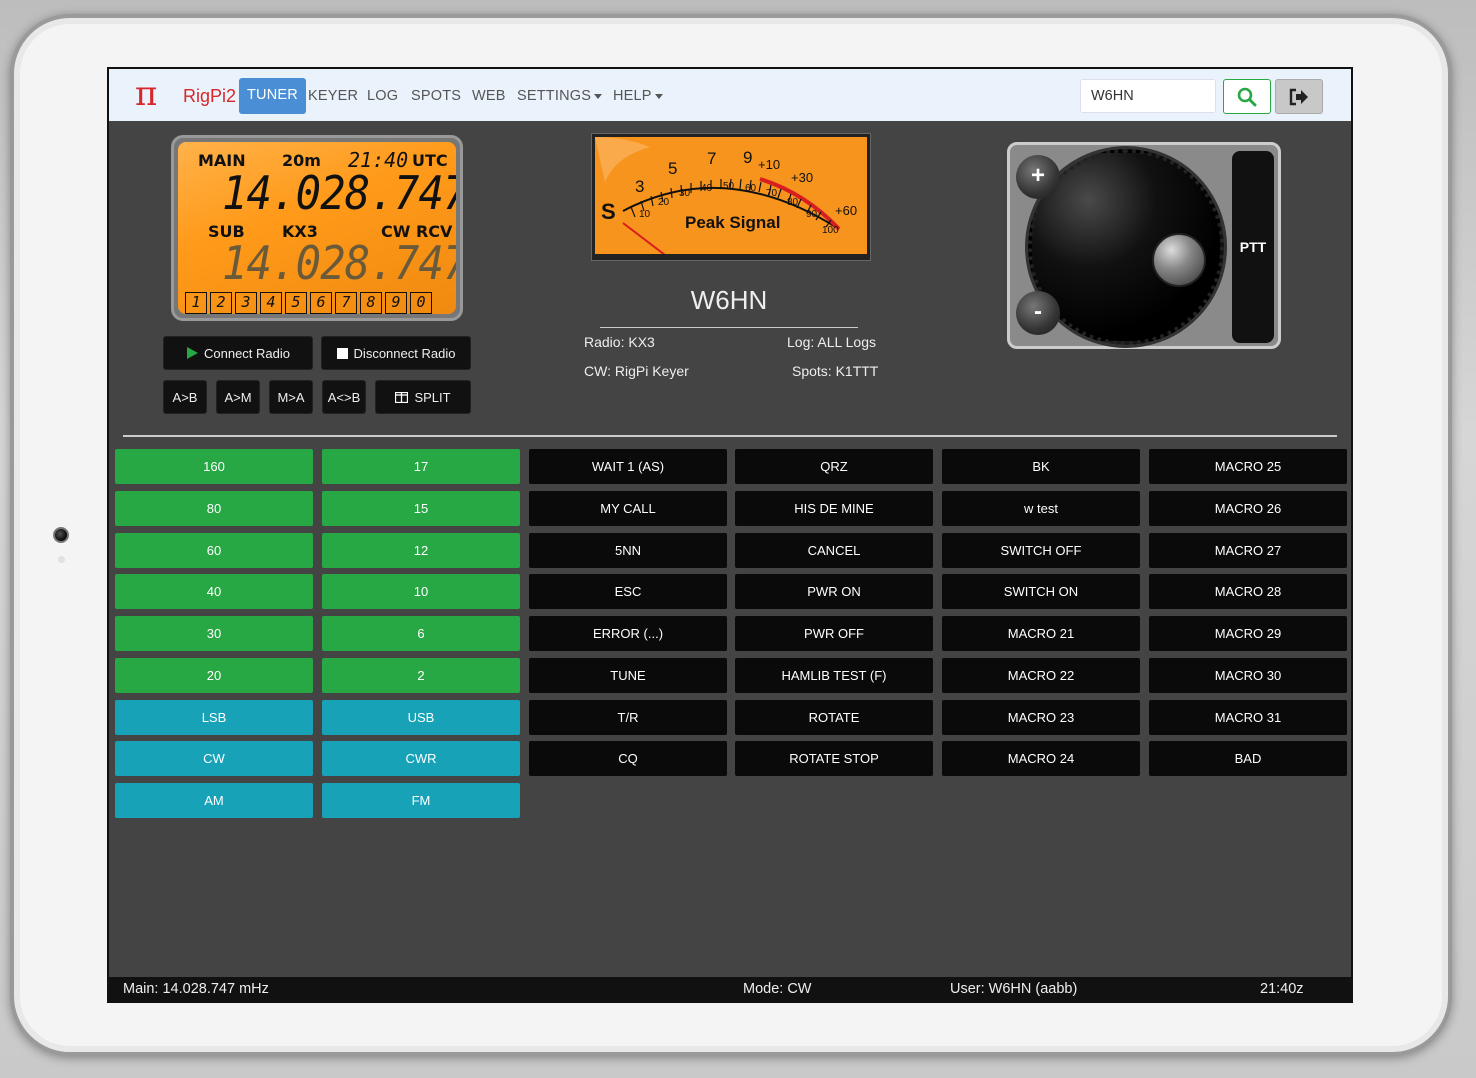 The width and height of the screenshot is (1476, 1078). Describe the element at coordinates (834, 466) in the screenshot. I see `macro-button: QRZ` at that location.